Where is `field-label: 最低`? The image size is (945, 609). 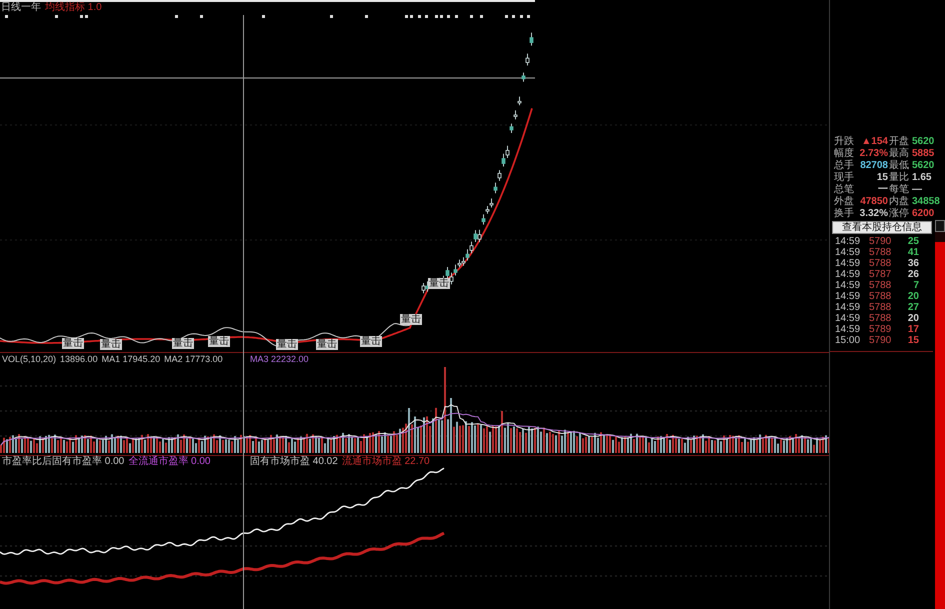
field-label: 最低 is located at coordinates (899, 166).